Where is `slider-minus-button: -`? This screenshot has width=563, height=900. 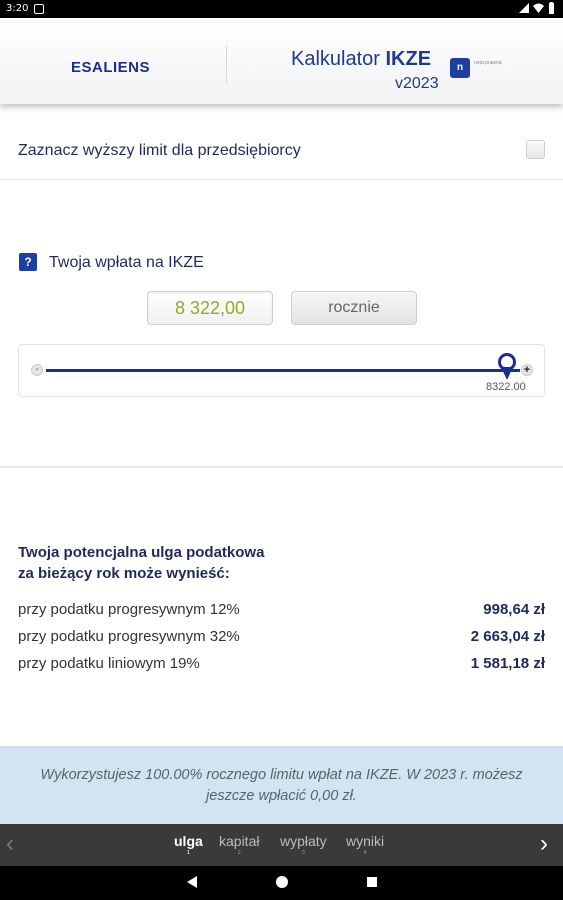
slider-minus-button: - is located at coordinates (37, 370).